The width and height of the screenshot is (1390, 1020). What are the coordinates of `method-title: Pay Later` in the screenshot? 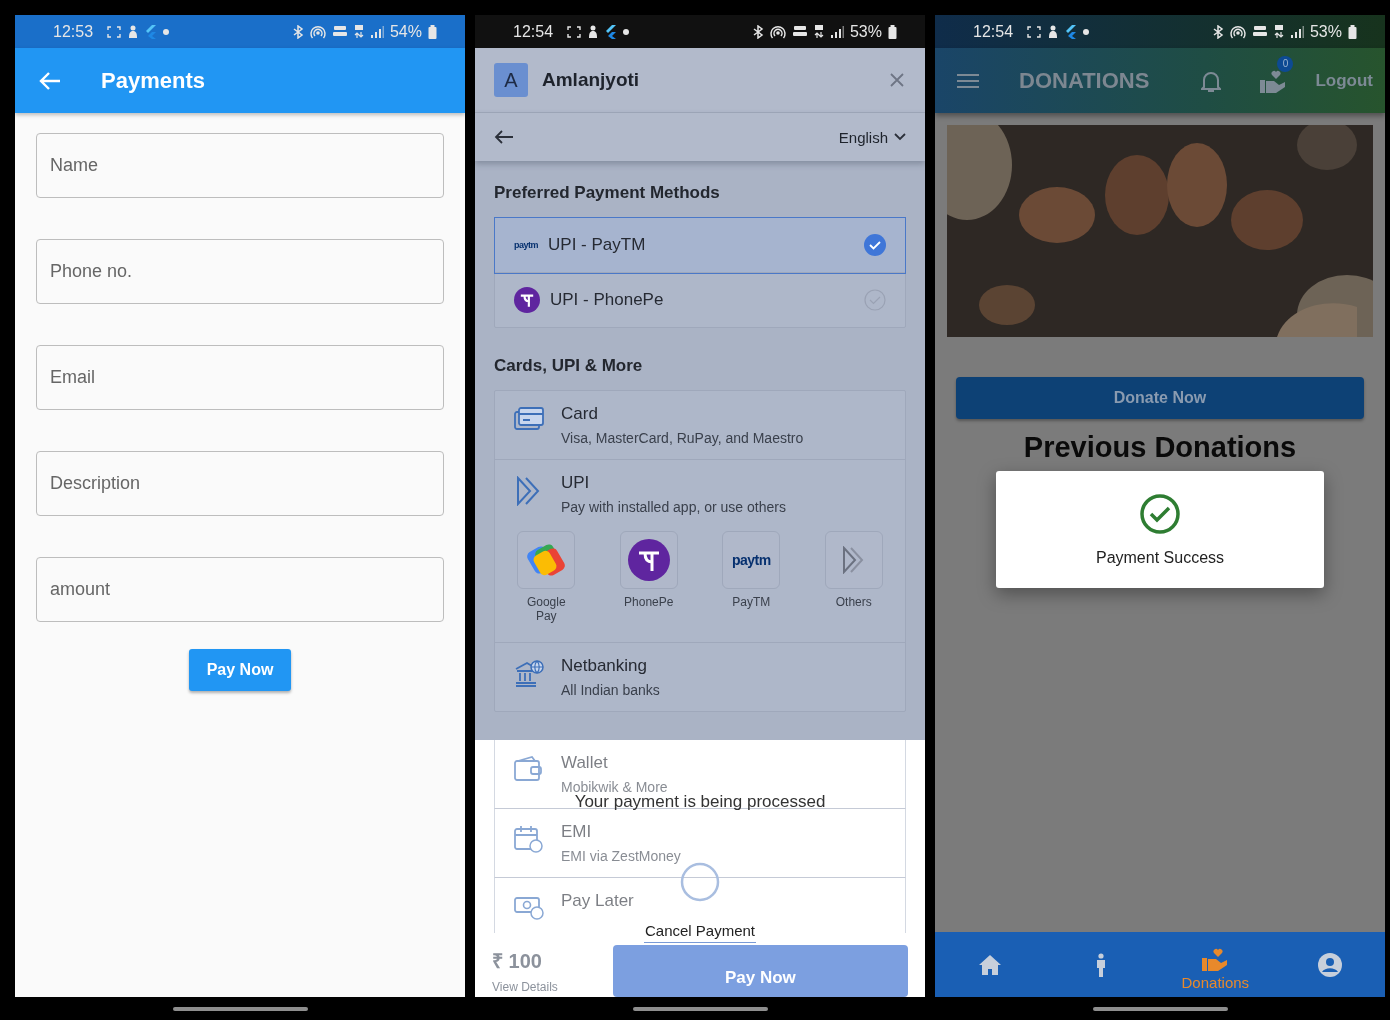 It's located at (597, 901).